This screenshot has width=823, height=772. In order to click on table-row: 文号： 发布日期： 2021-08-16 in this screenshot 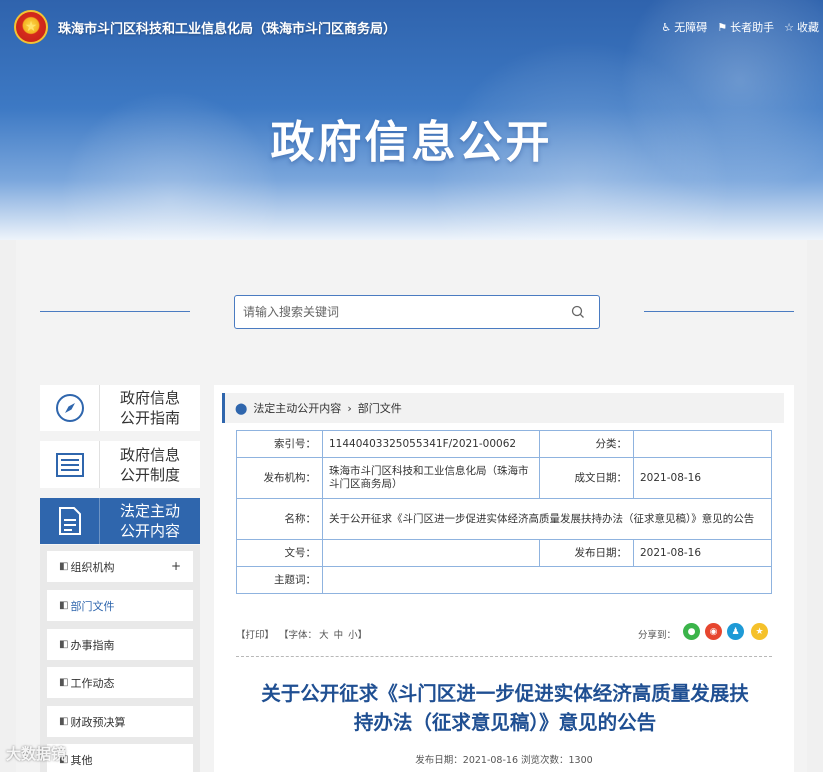, I will do `click(504, 553)`.